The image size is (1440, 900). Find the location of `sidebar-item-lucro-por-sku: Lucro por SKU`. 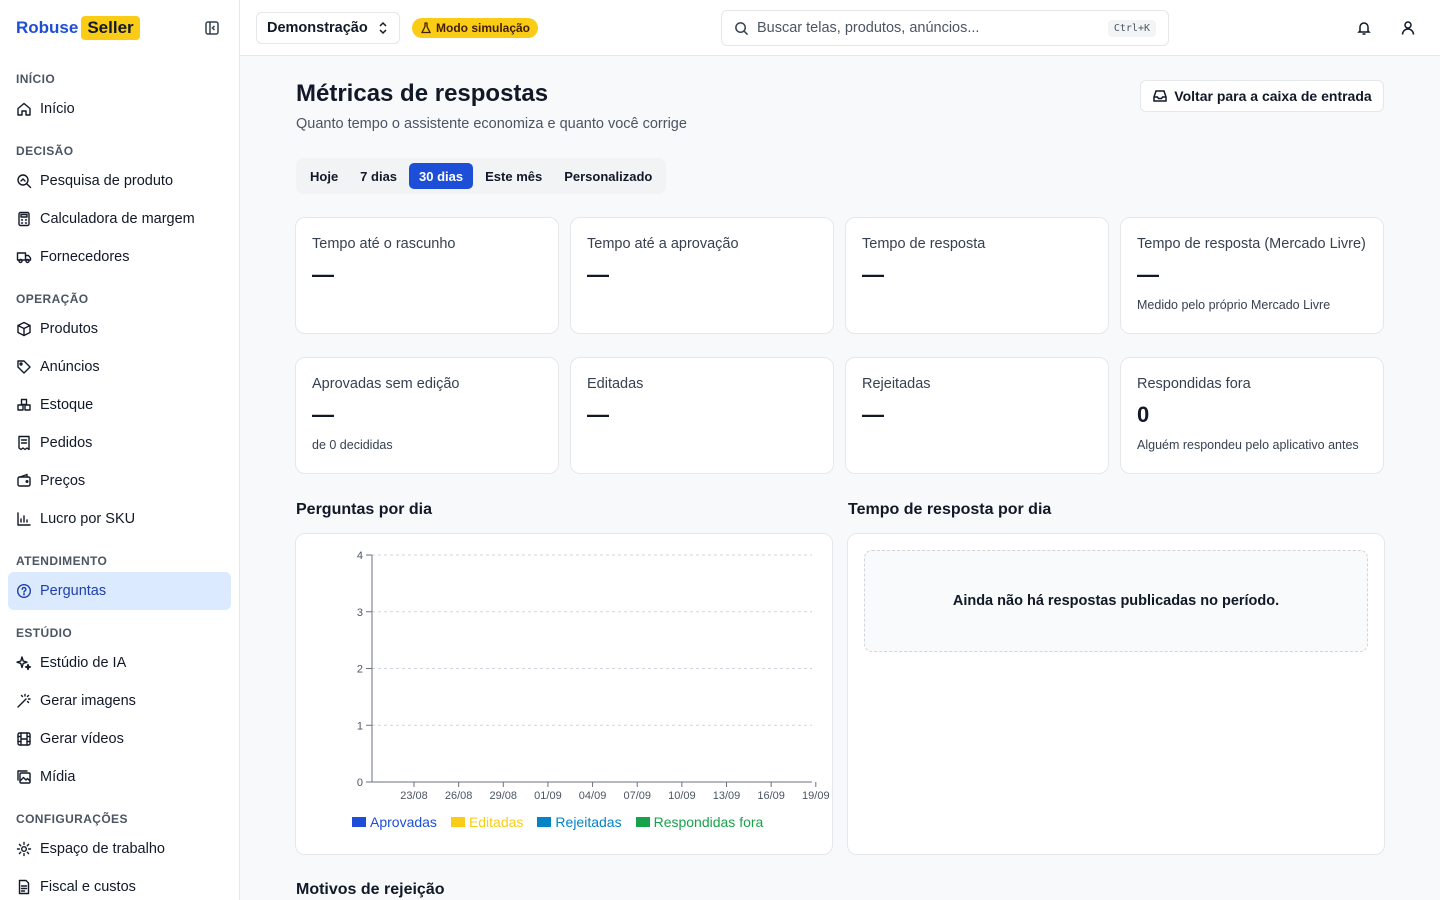

sidebar-item-lucro-por-sku: Lucro por SKU is located at coordinates (119, 519).